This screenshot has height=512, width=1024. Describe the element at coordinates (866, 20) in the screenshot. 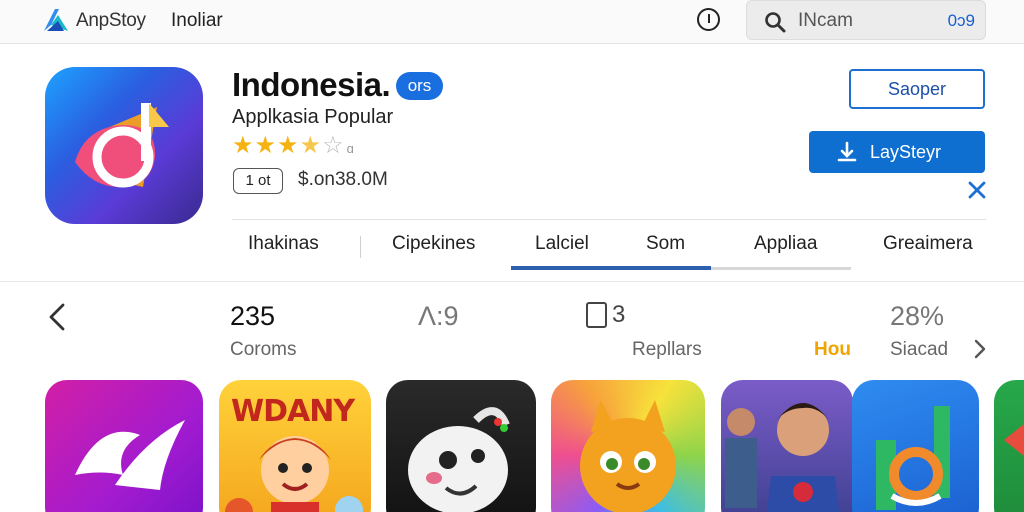

I see `search-input: INcam 0ɔ9` at that location.